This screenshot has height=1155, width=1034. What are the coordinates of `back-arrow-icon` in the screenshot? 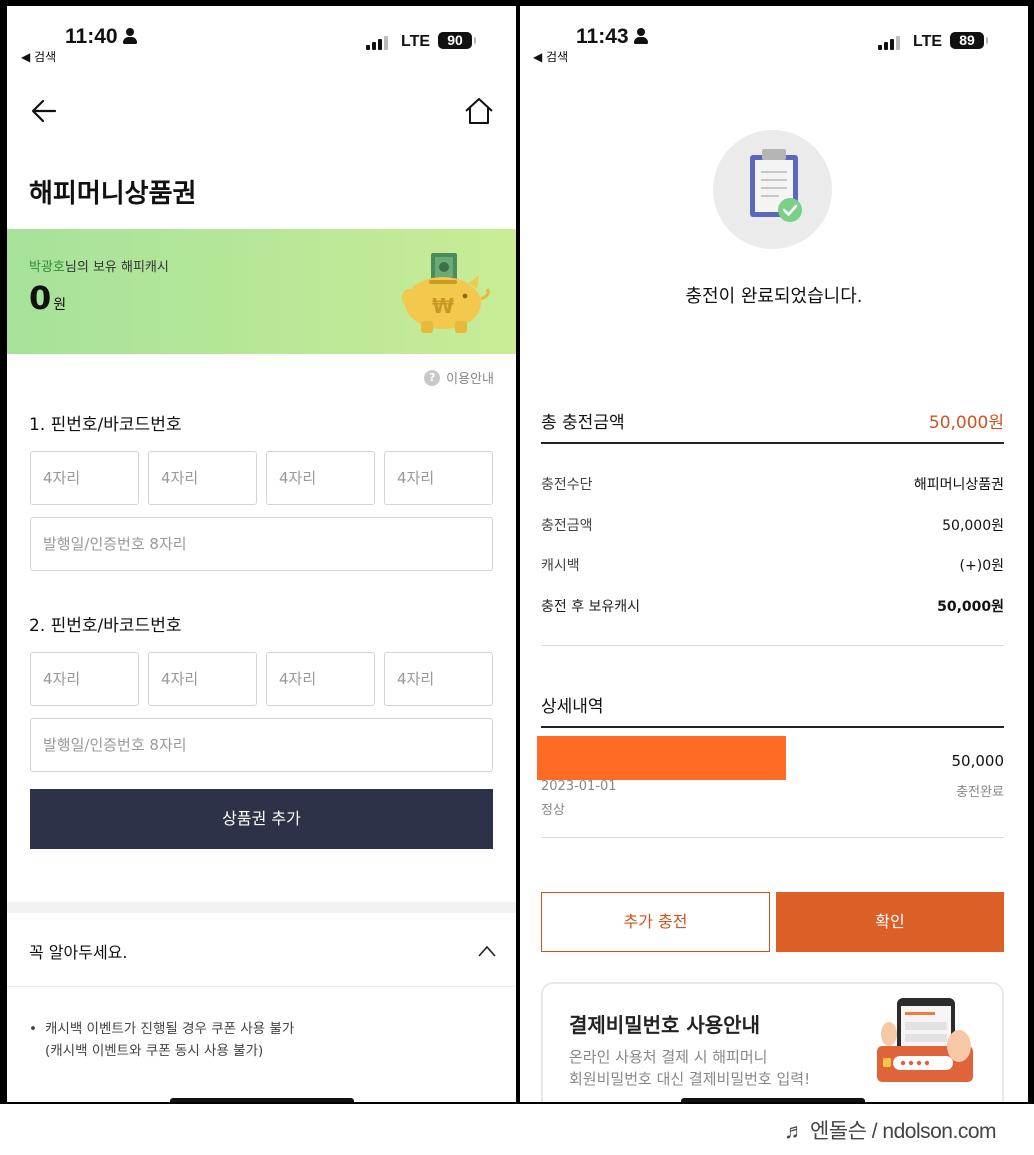 It's located at (44, 111).